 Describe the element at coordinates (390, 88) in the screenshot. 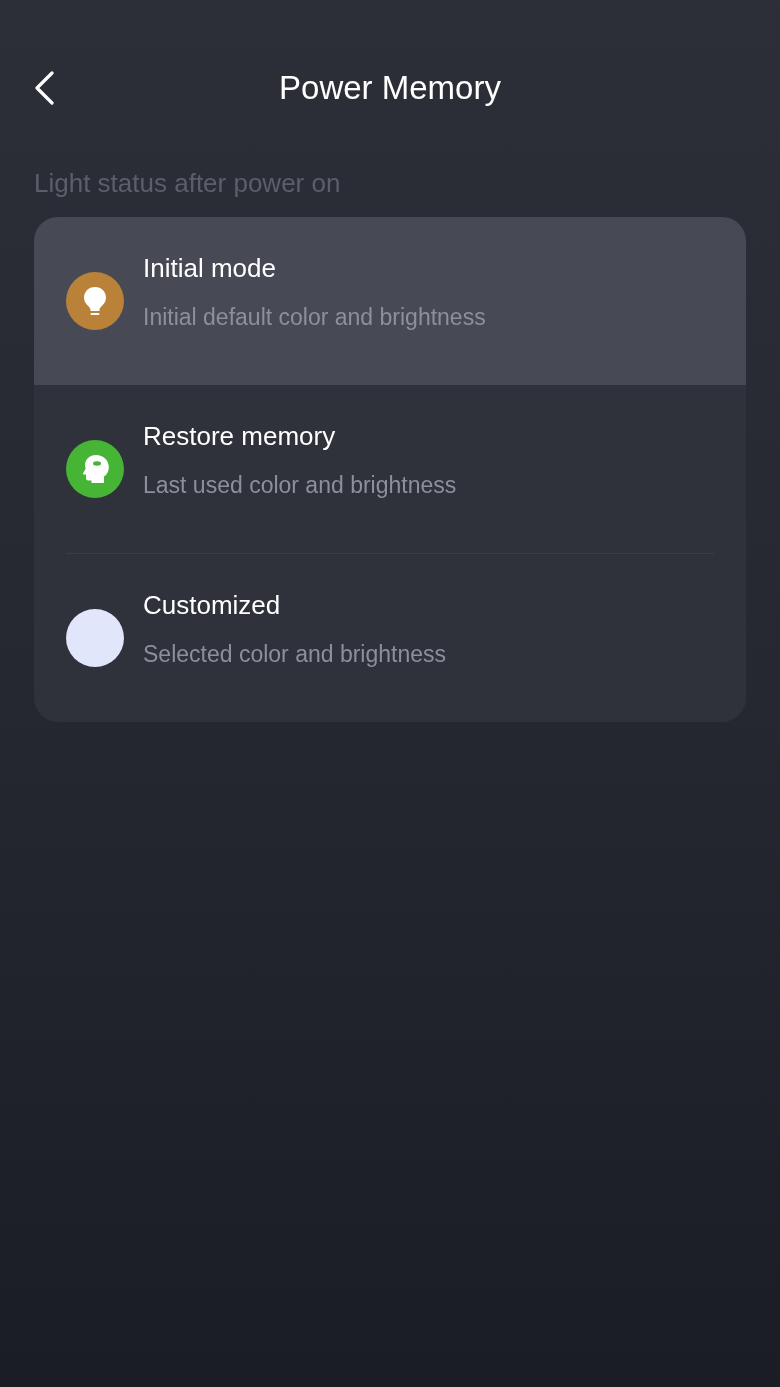

I see `page-title: Power Memory` at that location.